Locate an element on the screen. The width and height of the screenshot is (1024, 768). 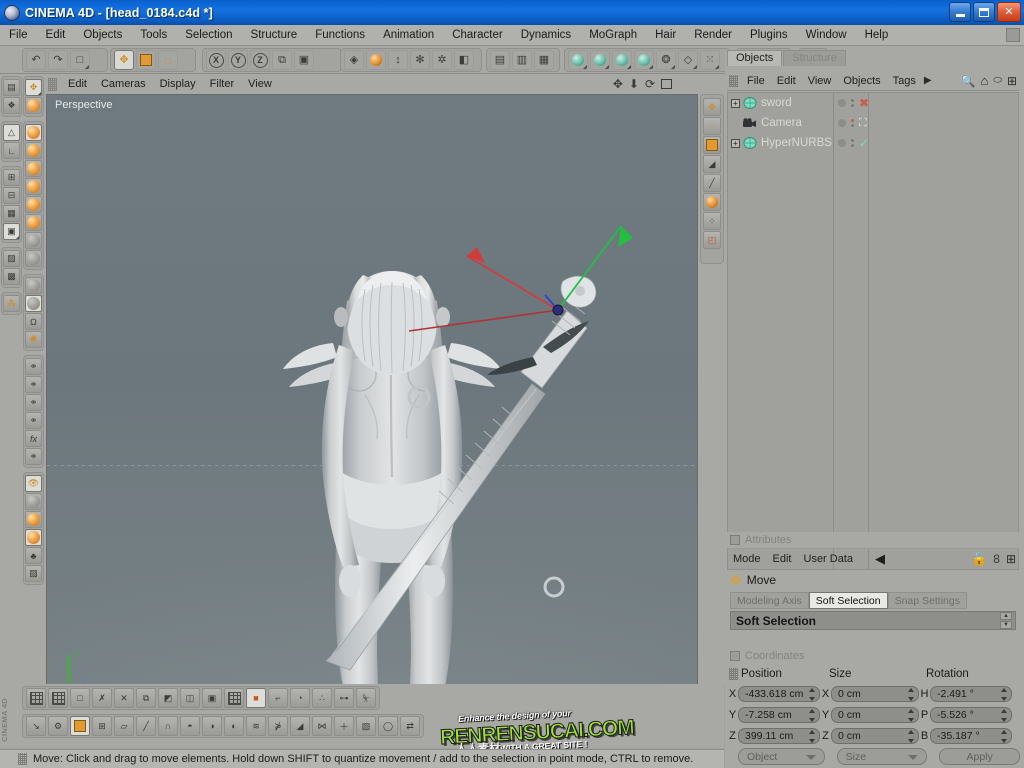
outline-selection-icon is located at coordinates (33, 240).